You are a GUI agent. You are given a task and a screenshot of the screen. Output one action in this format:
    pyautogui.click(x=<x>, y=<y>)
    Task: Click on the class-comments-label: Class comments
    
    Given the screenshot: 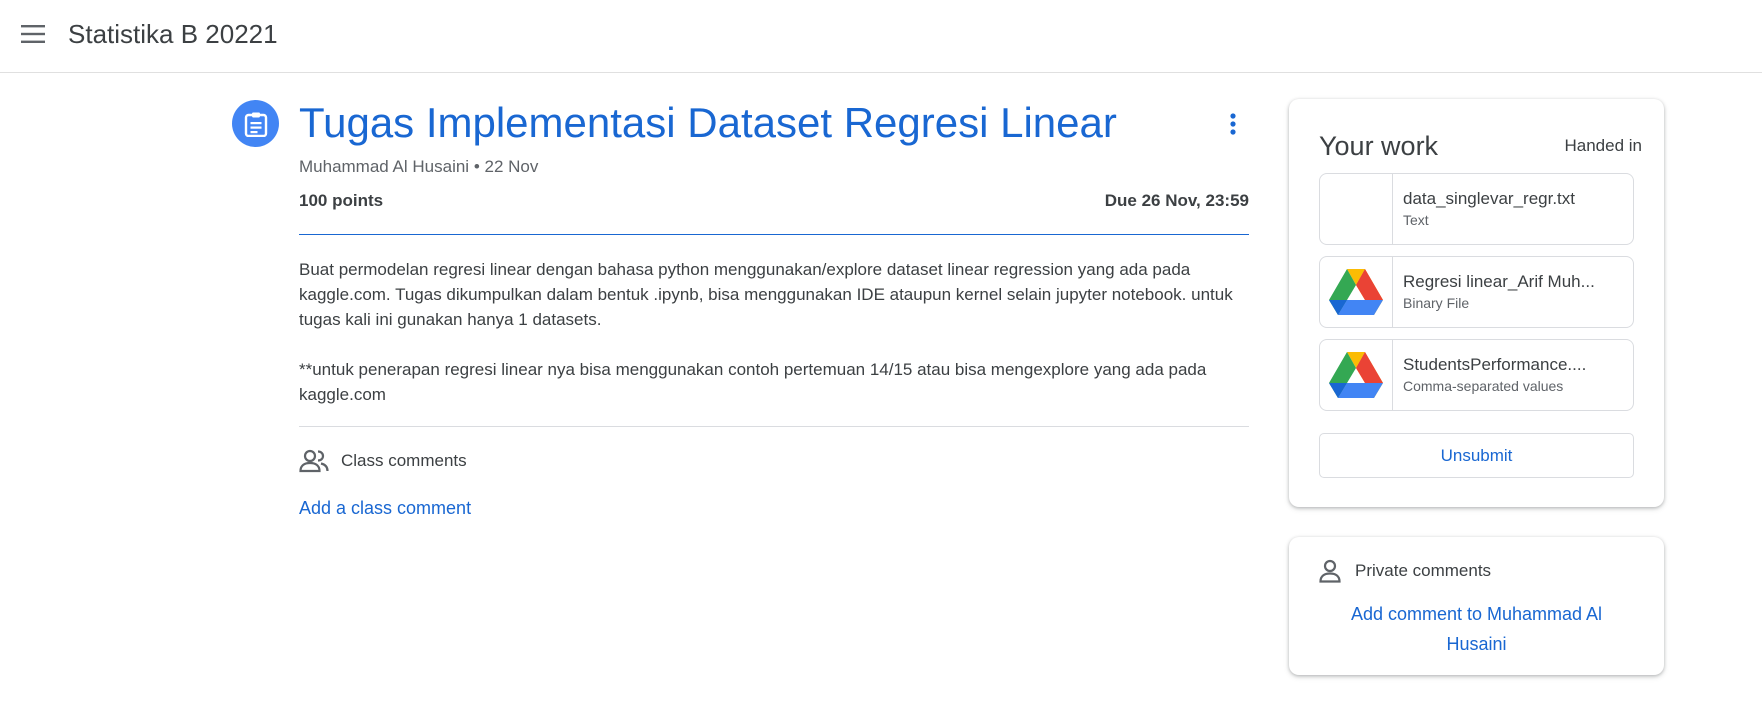 What is the action you would take?
    pyautogui.click(x=404, y=460)
    